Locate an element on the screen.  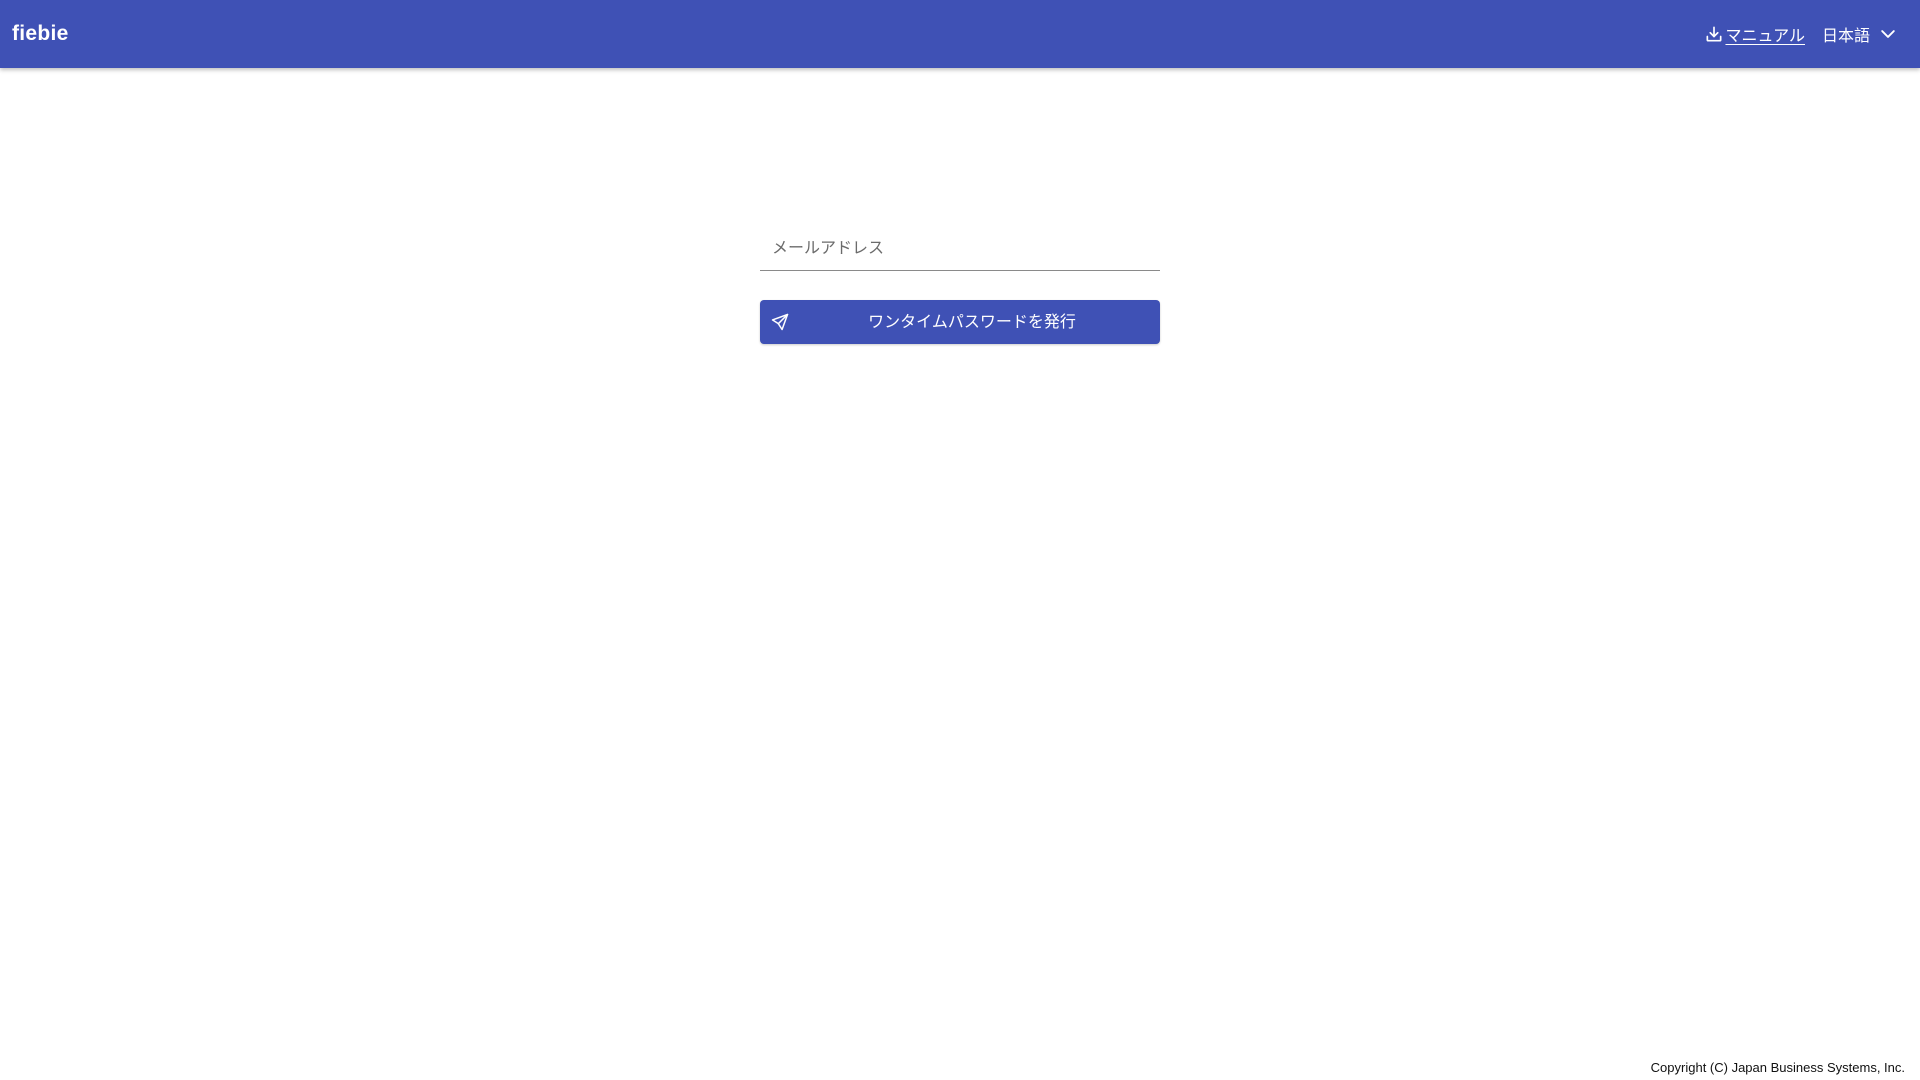
email-field is located at coordinates (960, 247).